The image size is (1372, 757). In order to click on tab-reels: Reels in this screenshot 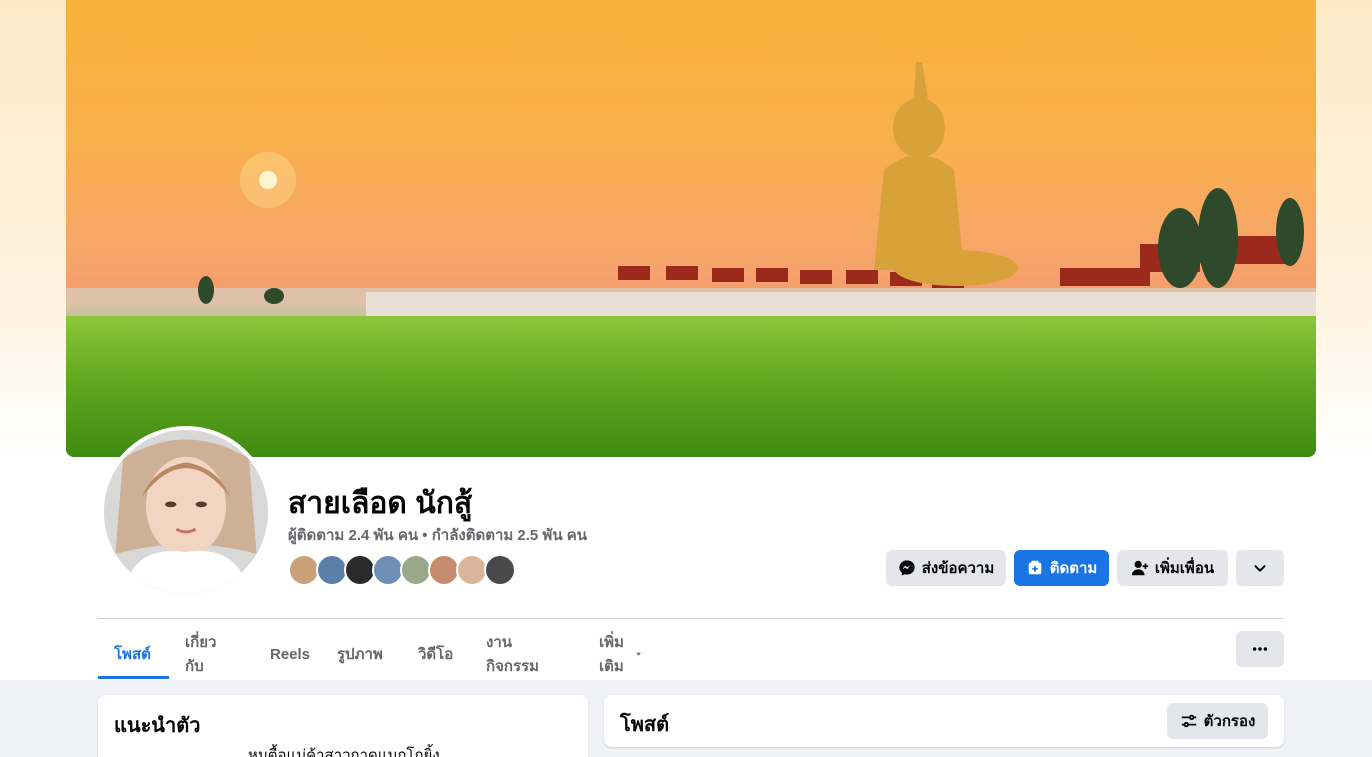, I will do `click(290, 654)`.